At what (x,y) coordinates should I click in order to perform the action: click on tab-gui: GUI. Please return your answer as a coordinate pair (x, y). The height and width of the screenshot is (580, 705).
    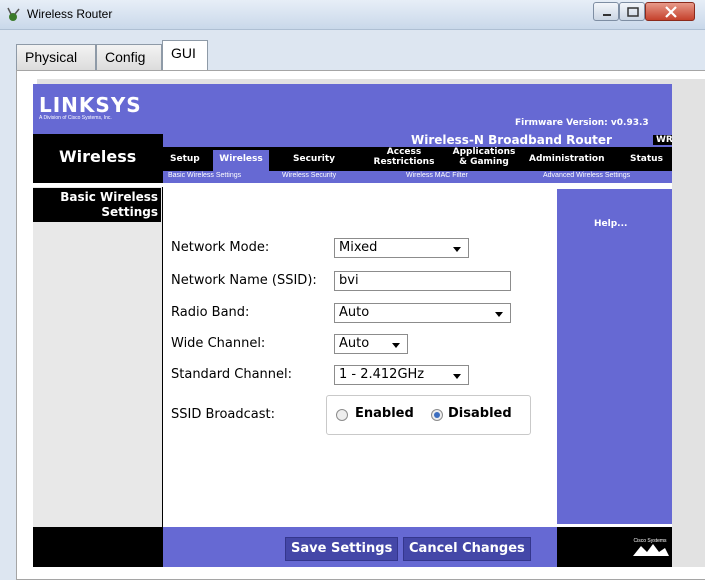
    Looking at the image, I should click on (185, 55).